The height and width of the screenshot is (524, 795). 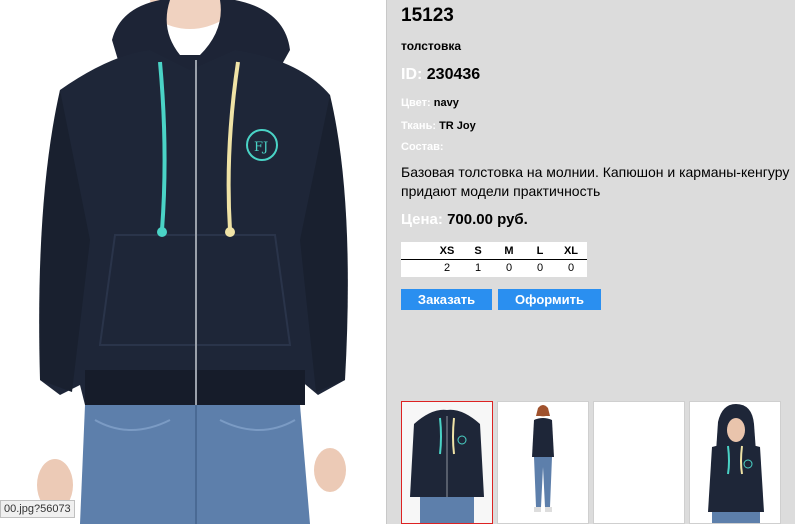 I want to click on checkout-button: Оформить, so click(x=549, y=299).